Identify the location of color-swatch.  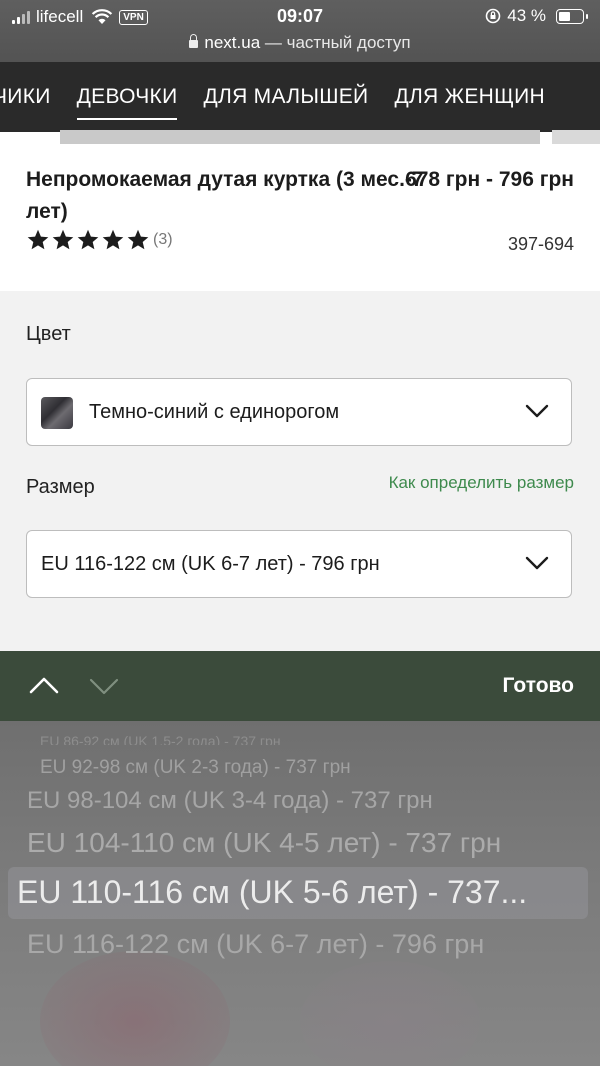
(57, 413).